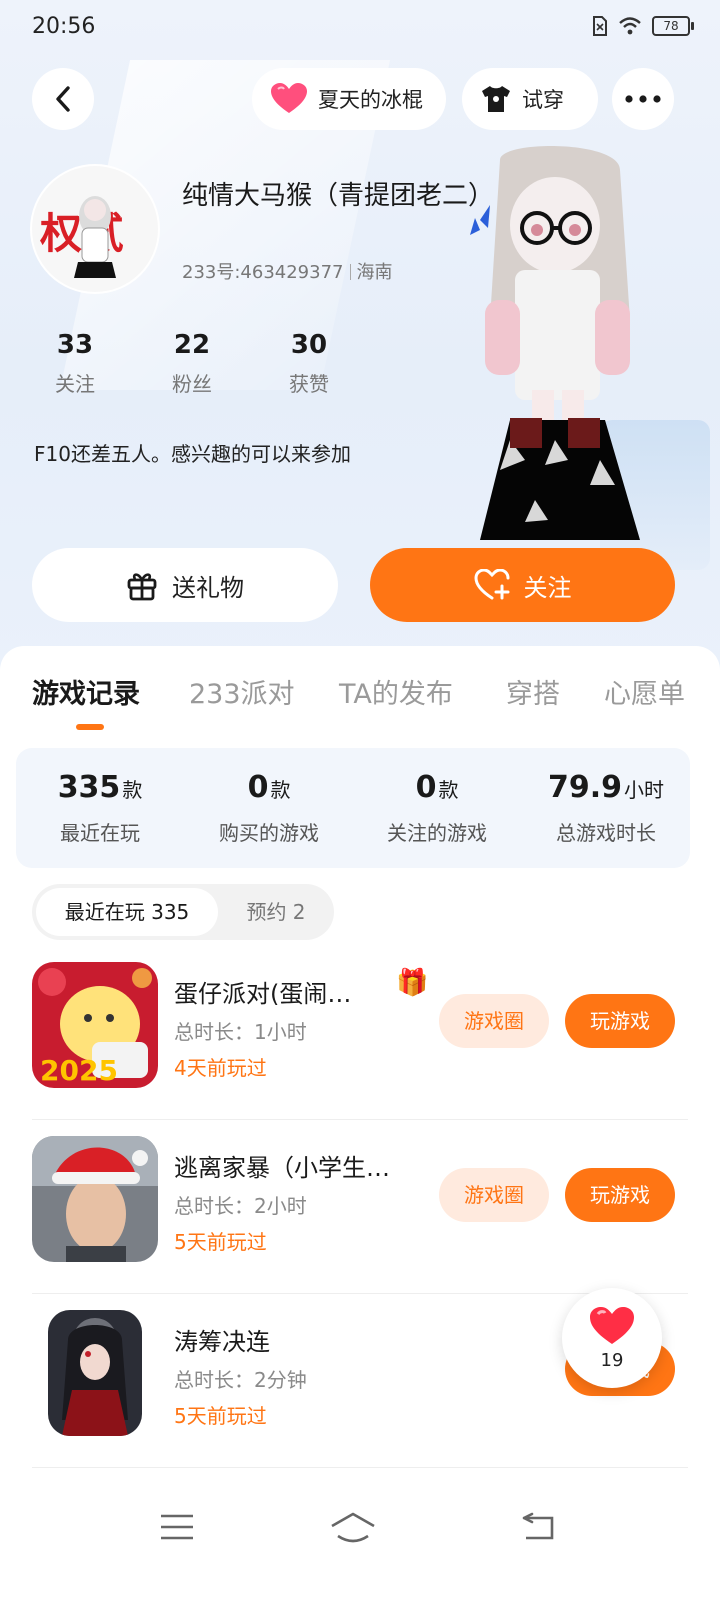 This screenshot has height=1600, width=720. I want to click on more-button, so click(643, 99).